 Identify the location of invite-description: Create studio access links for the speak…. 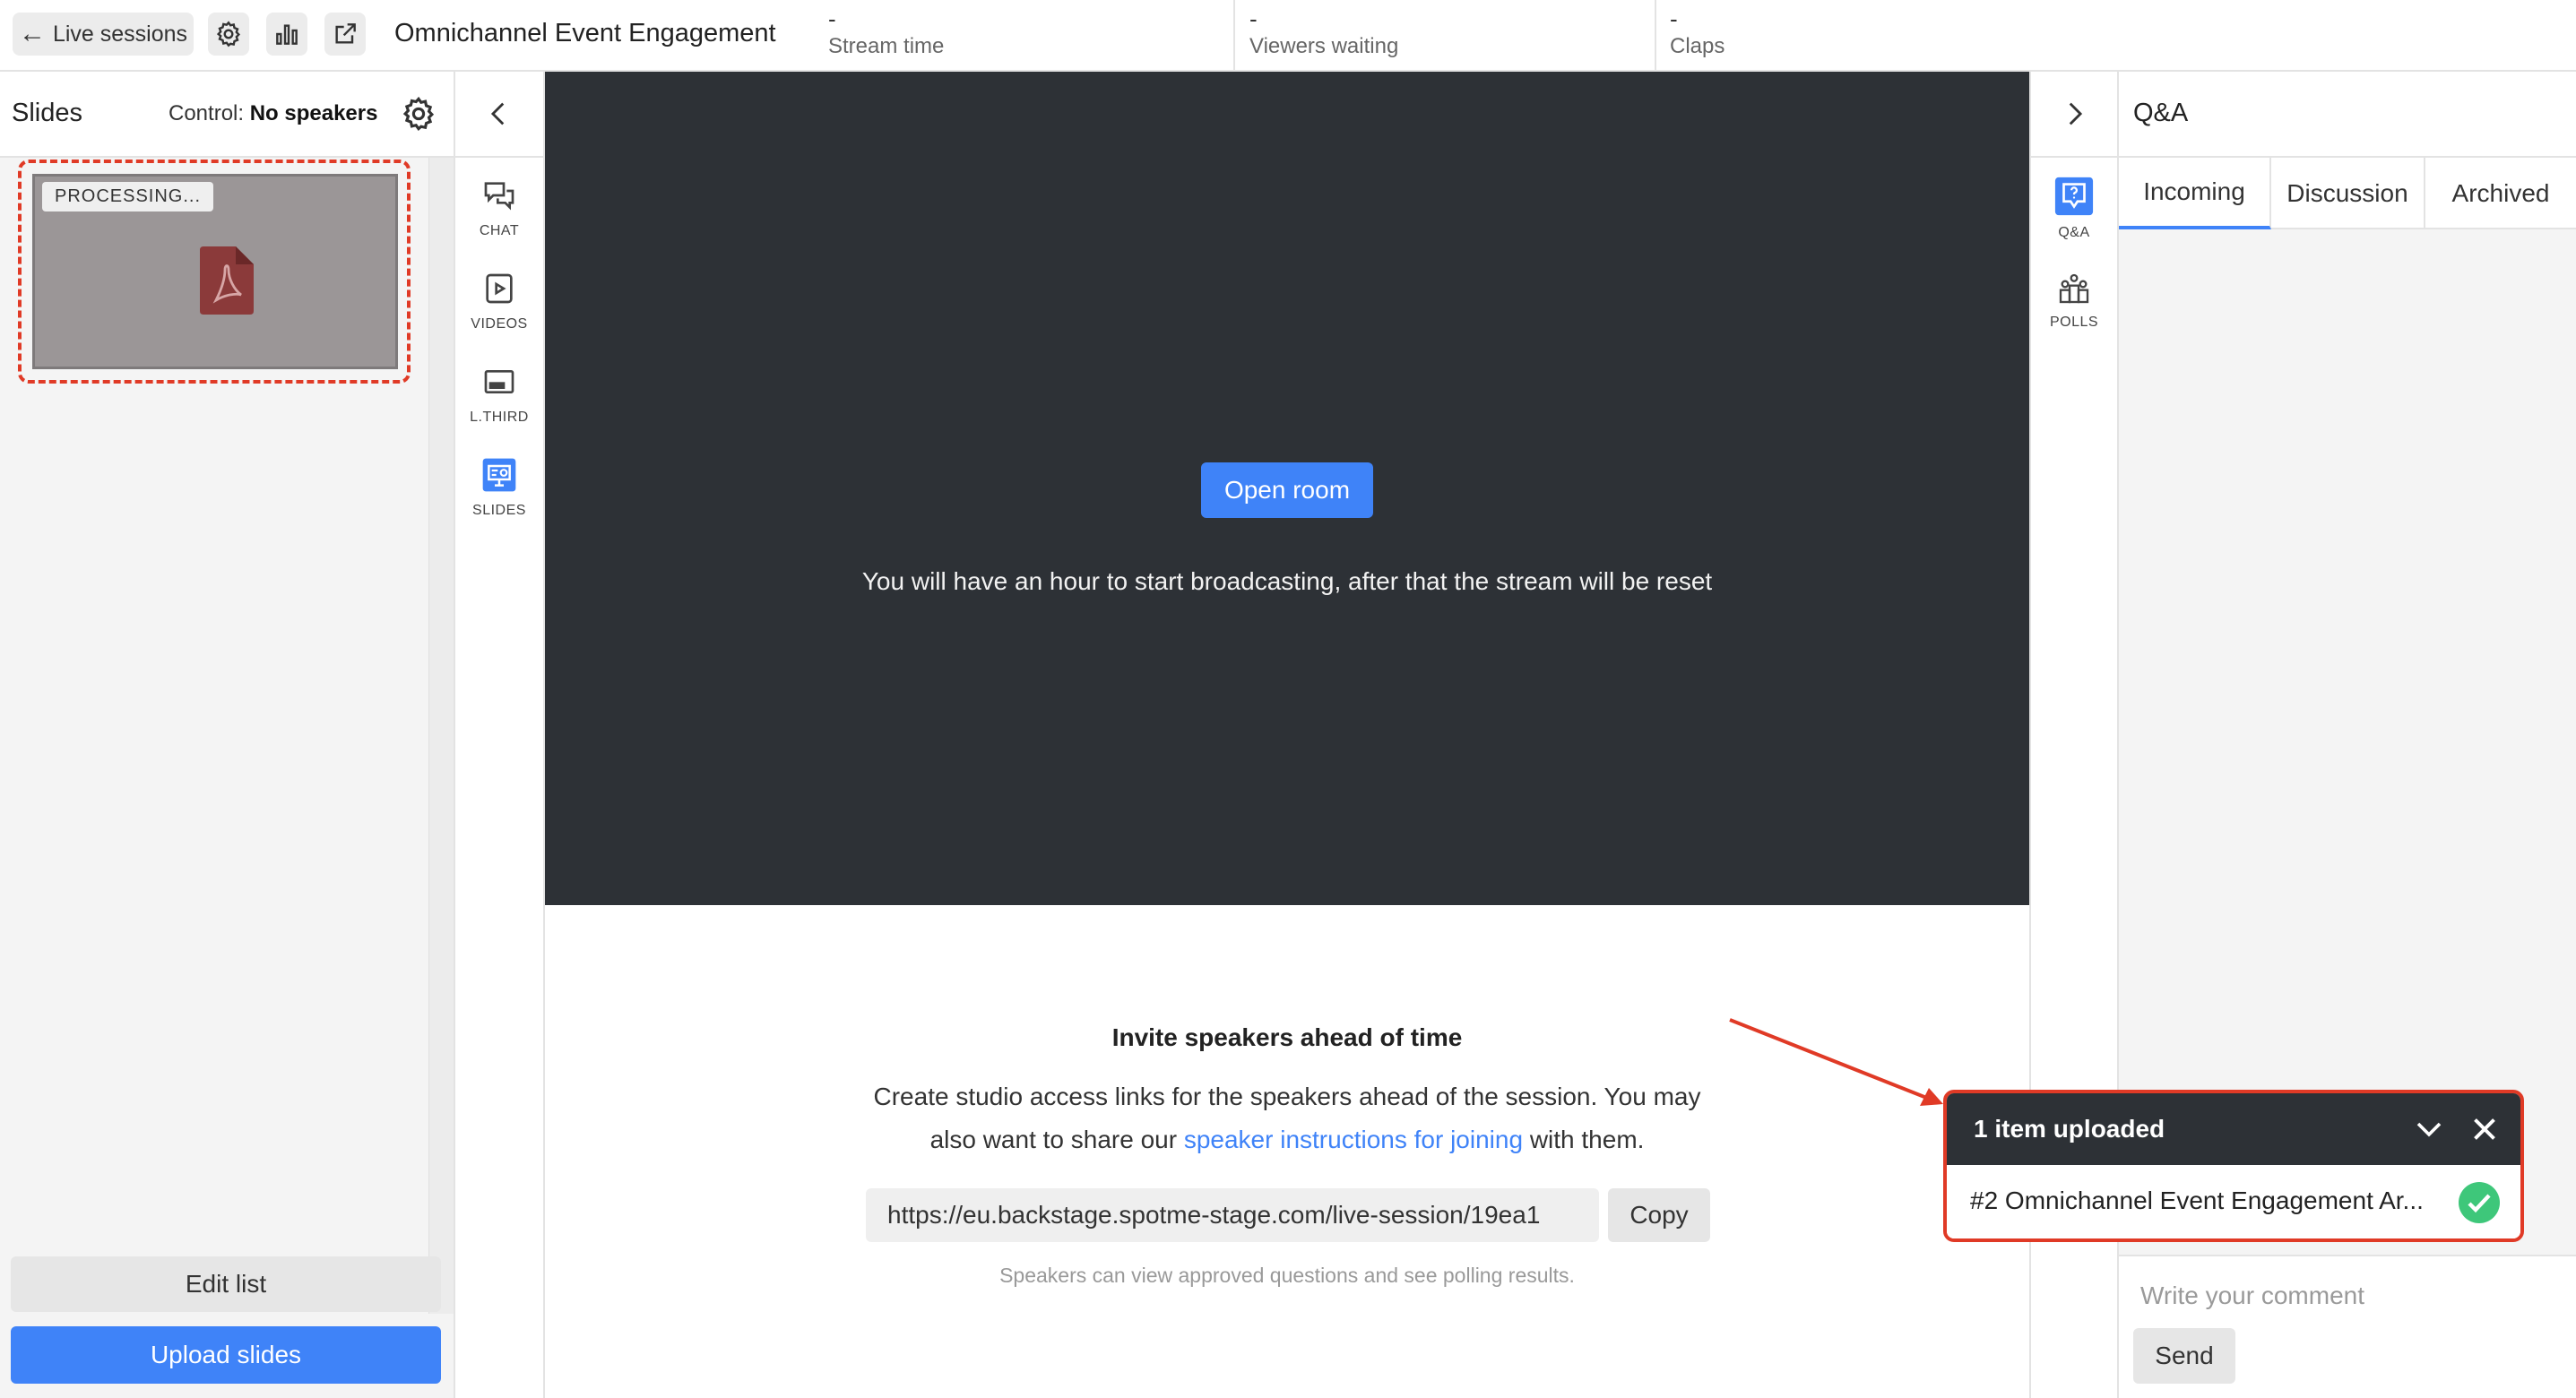
(1287, 1118).